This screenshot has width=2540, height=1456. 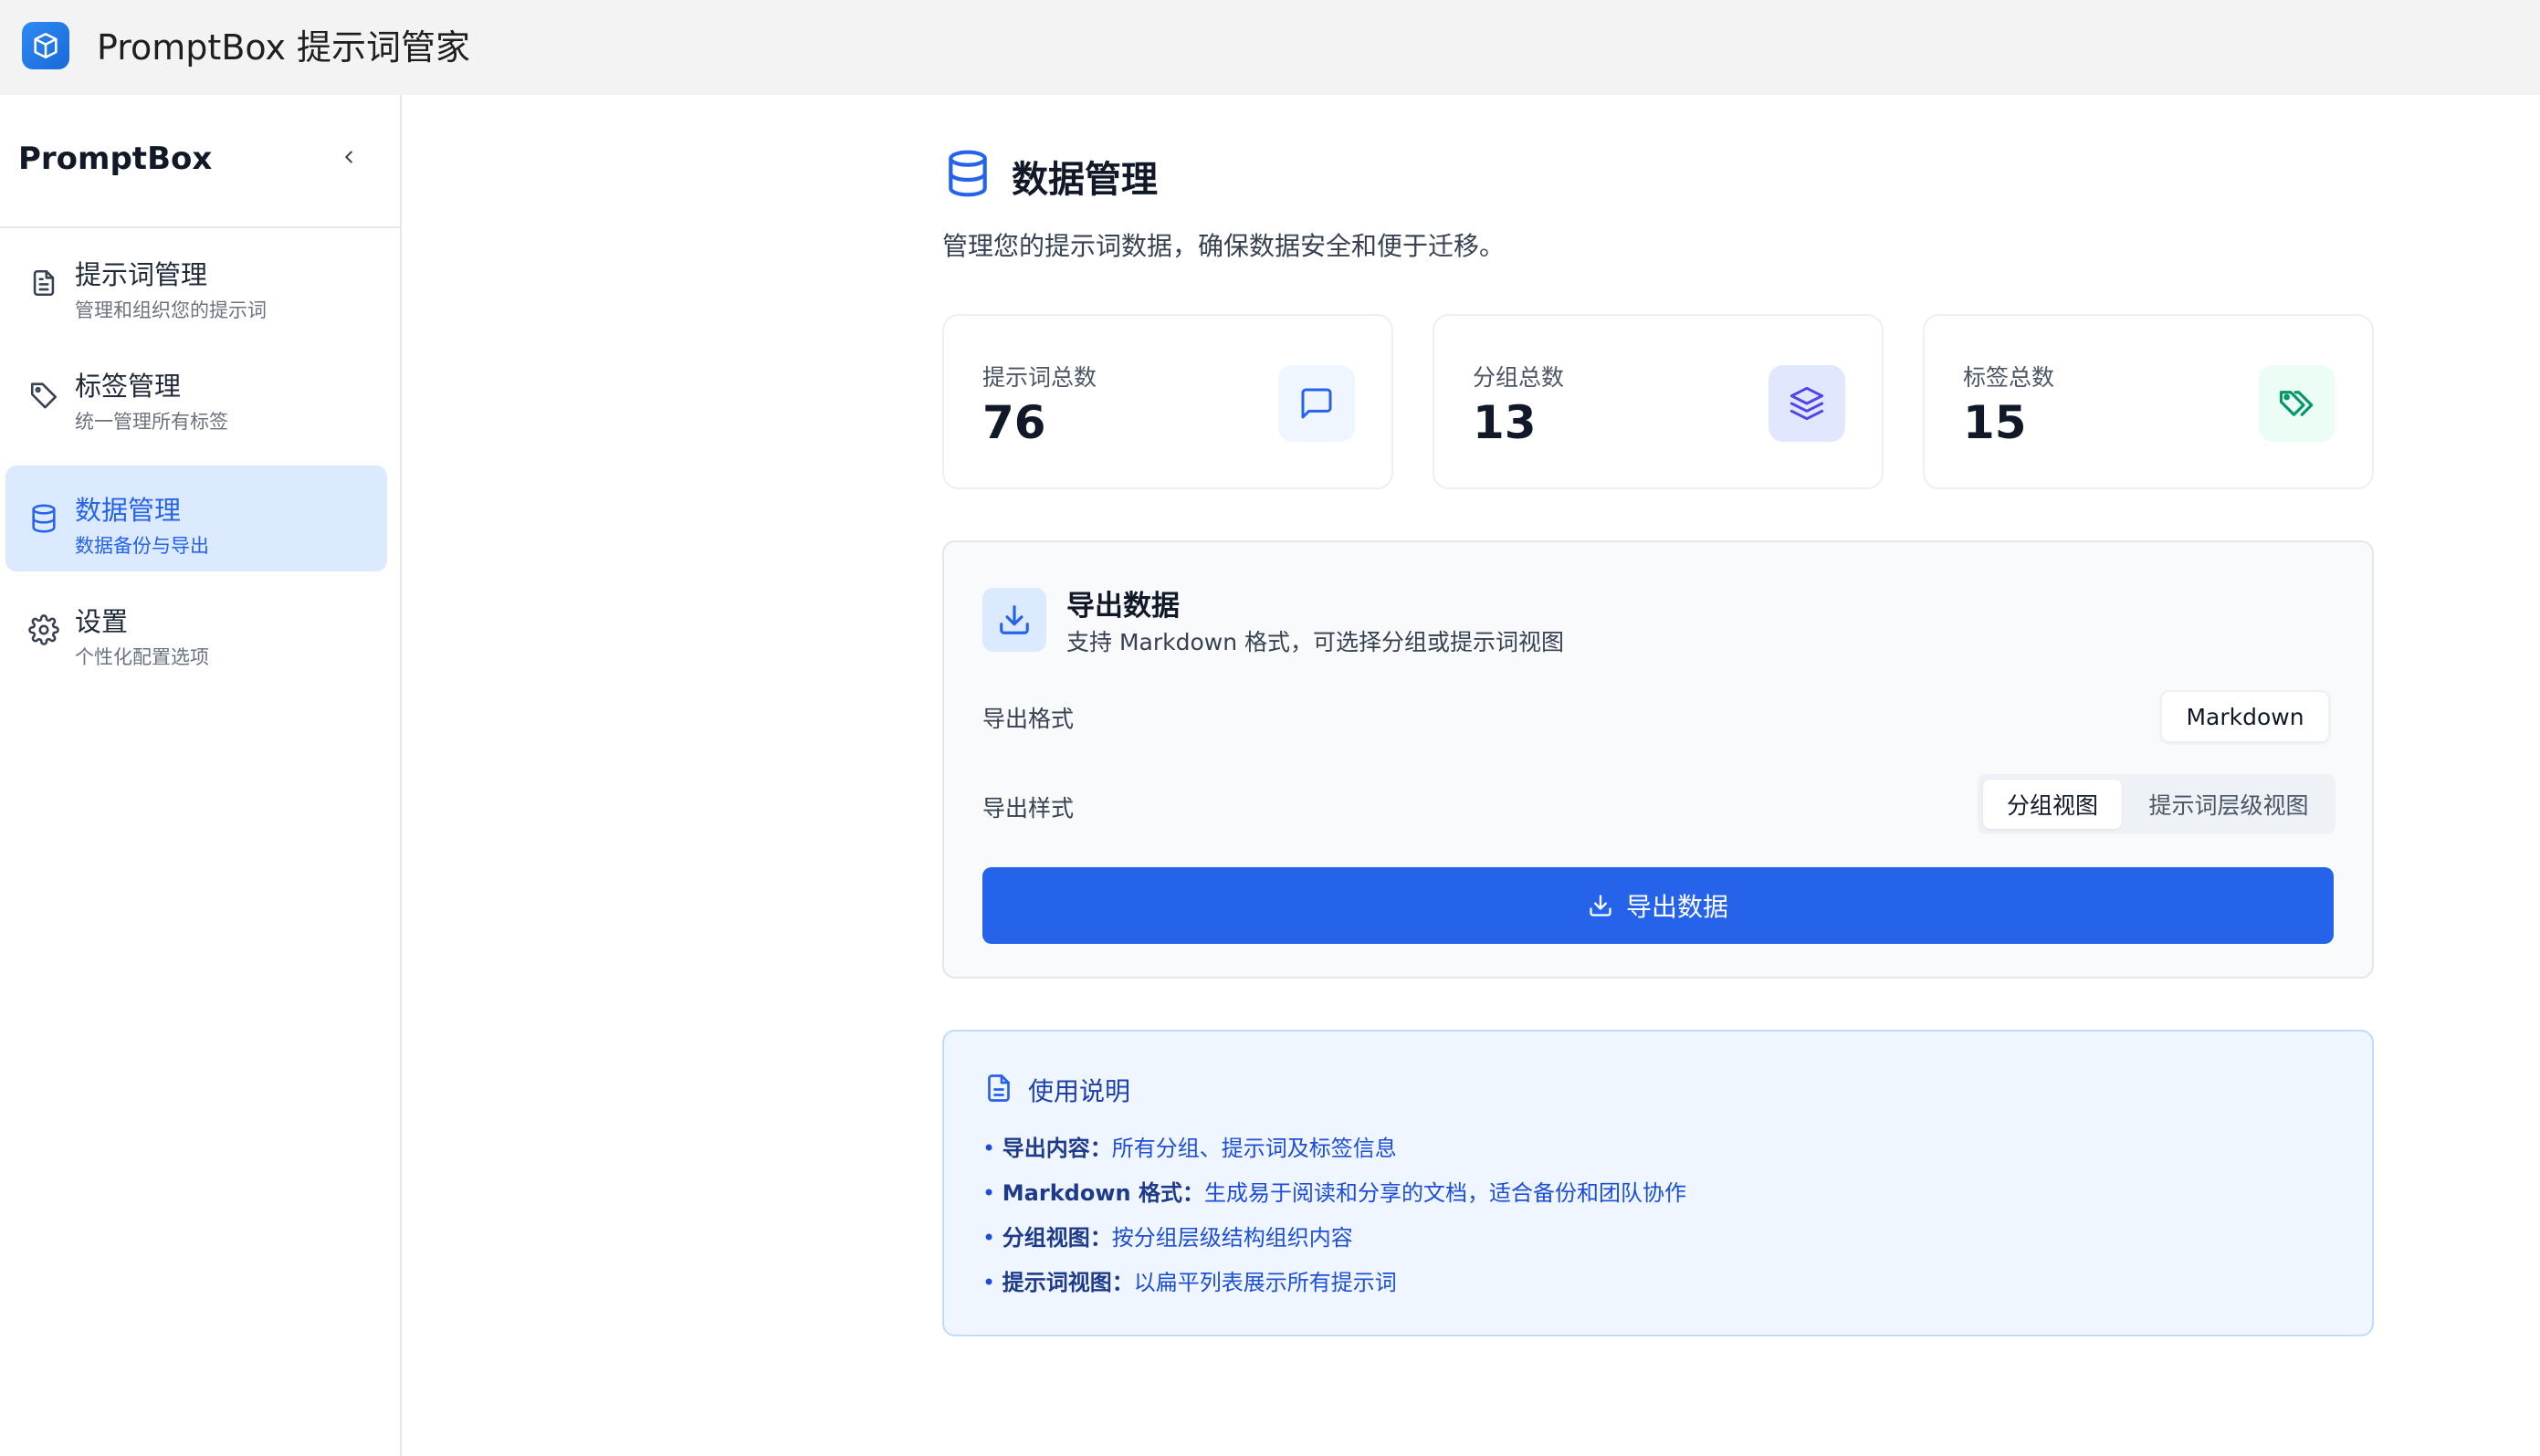 What do you see at coordinates (1270, 48) in the screenshot?
I see `title-bar: PromptBox 提示词管家` at bounding box center [1270, 48].